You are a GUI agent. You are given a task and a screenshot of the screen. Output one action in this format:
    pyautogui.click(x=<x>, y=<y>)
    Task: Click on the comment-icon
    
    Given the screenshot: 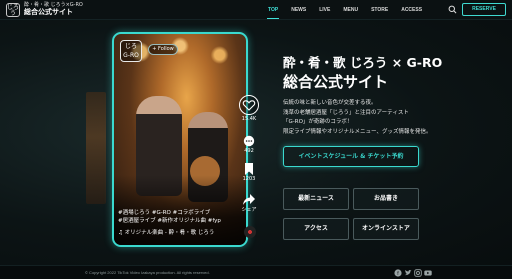 What is the action you would take?
    pyautogui.click(x=249, y=141)
    